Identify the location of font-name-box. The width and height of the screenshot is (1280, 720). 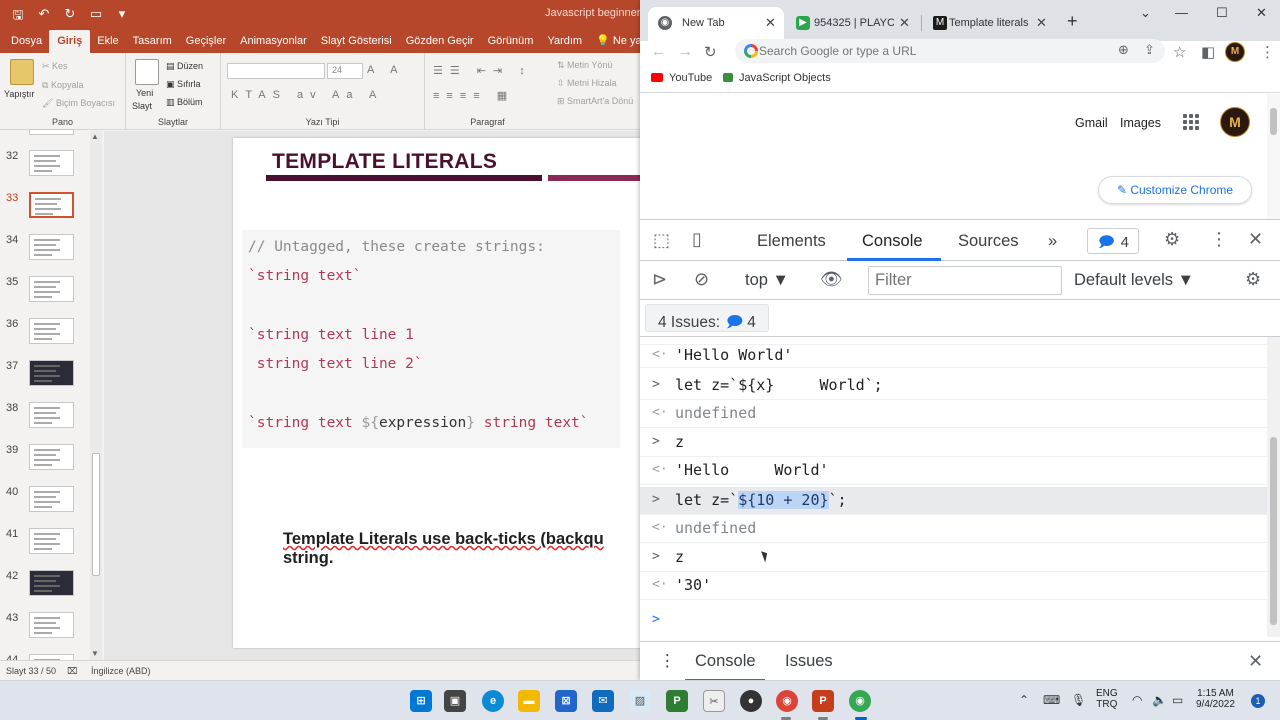
(276, 71).